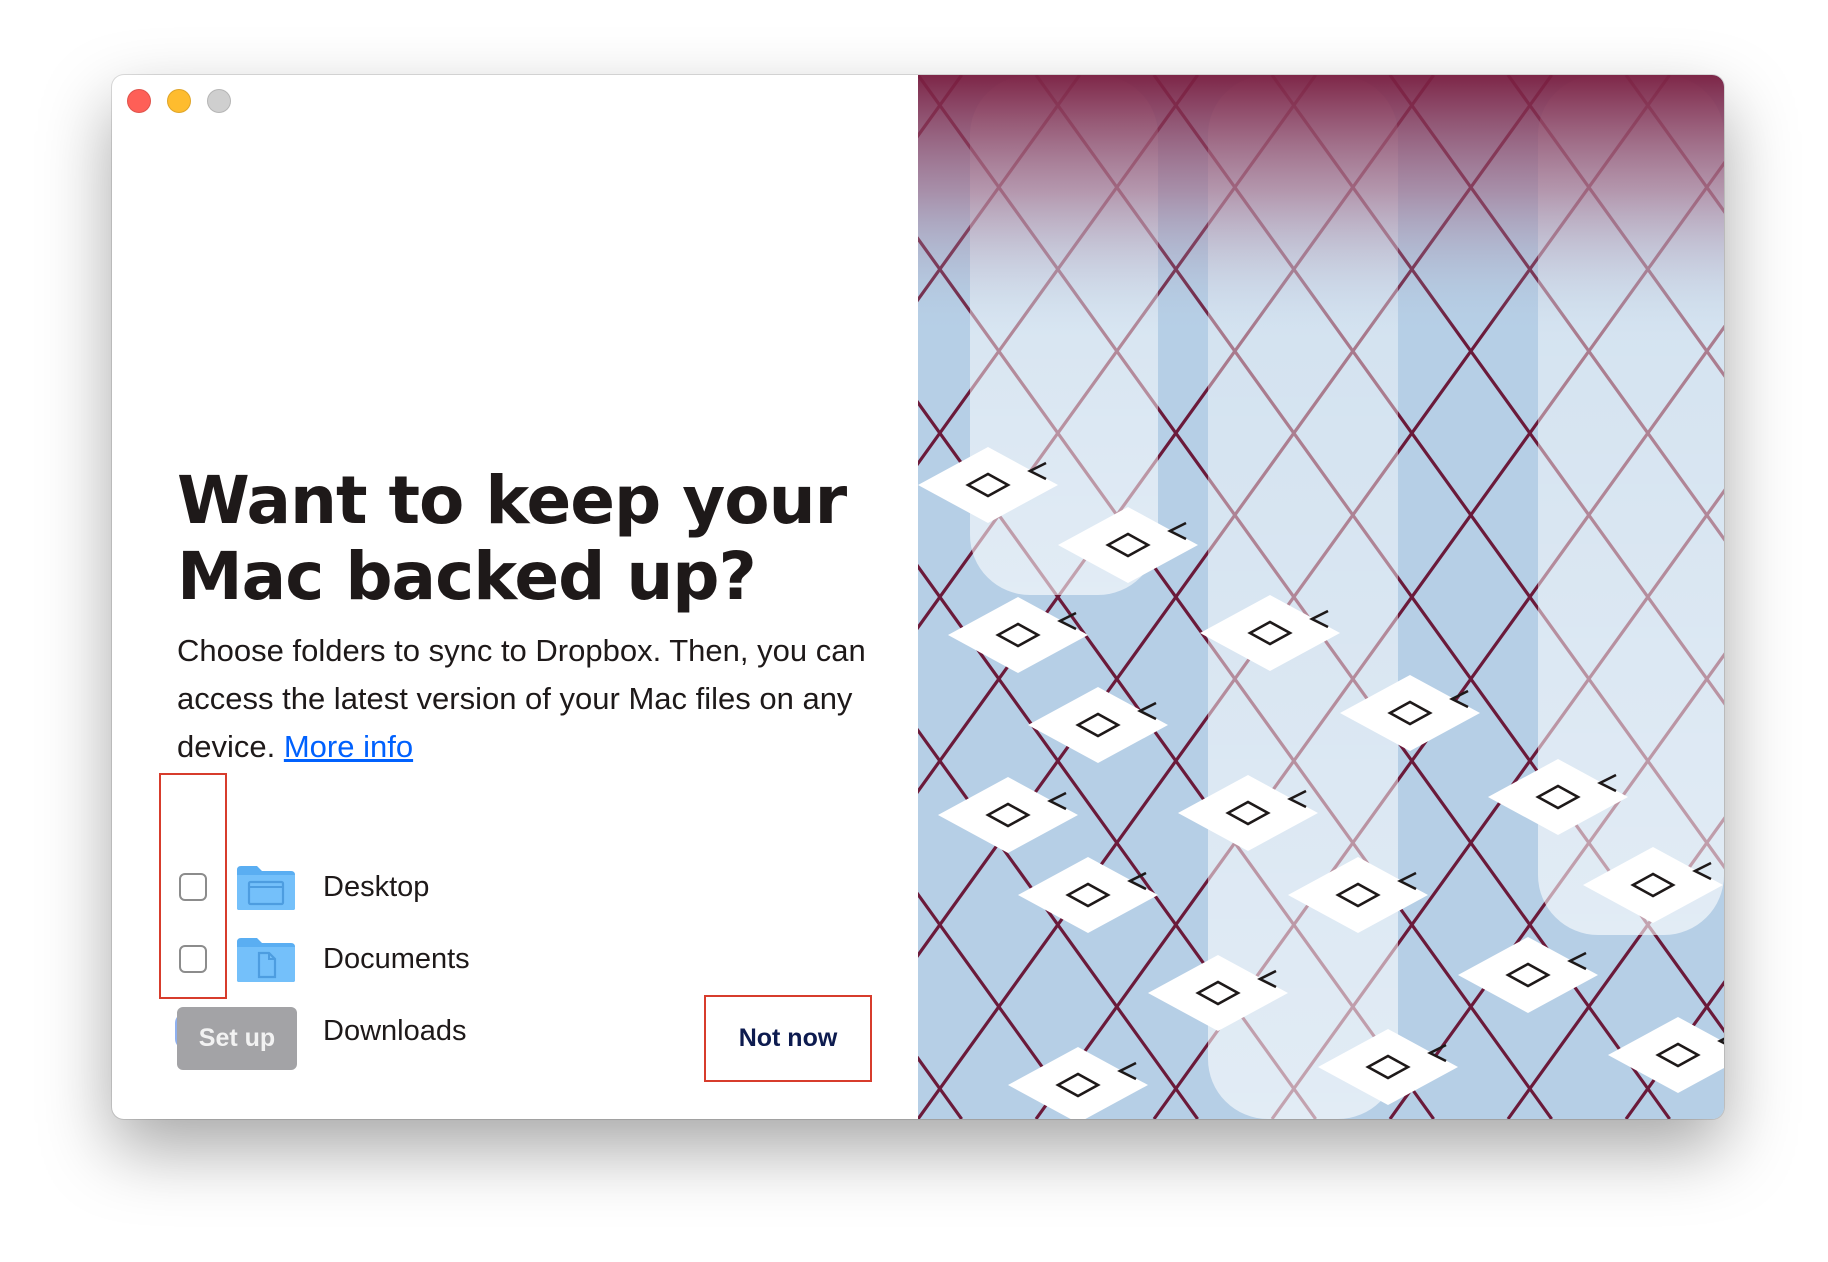 The image size is (1828, 1262). Describe the element at coordinates (395, 1030) in the screenshot. I see `folder-label-downloads: Downloads` at that location.